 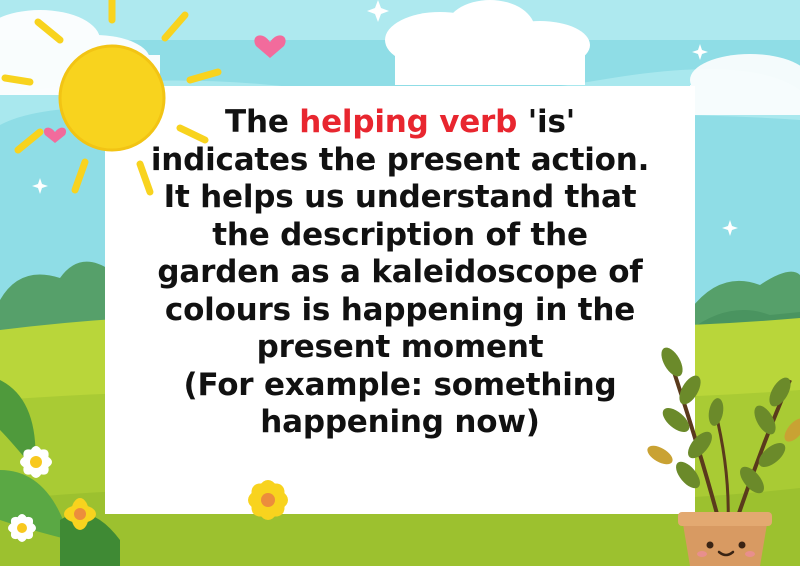 I want to click on text-segment: The, so click(x=262, y=122).